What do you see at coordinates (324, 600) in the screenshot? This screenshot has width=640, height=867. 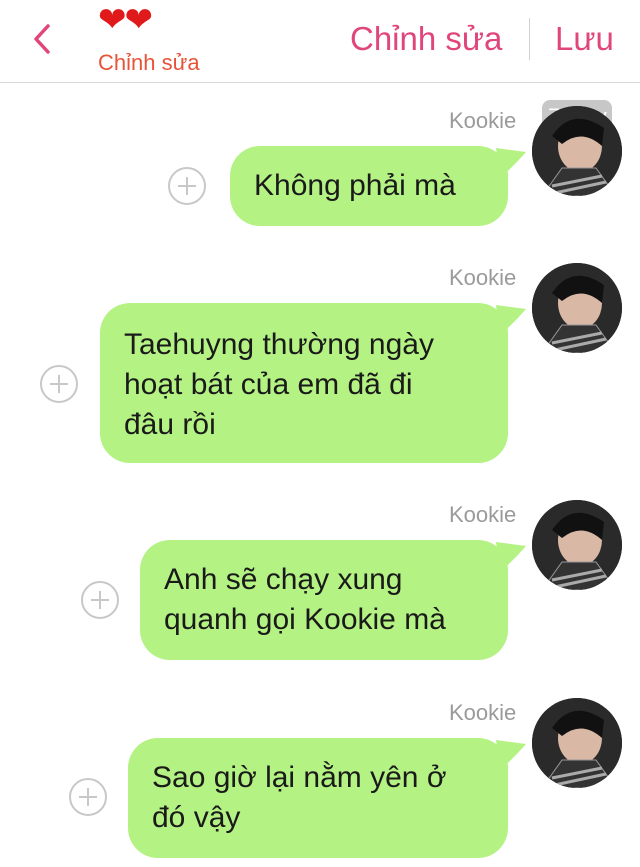 I see `message-bubble: Anh sẽ chạy xung quanh gọi Kookie mà` at bounding box center [324, 600].